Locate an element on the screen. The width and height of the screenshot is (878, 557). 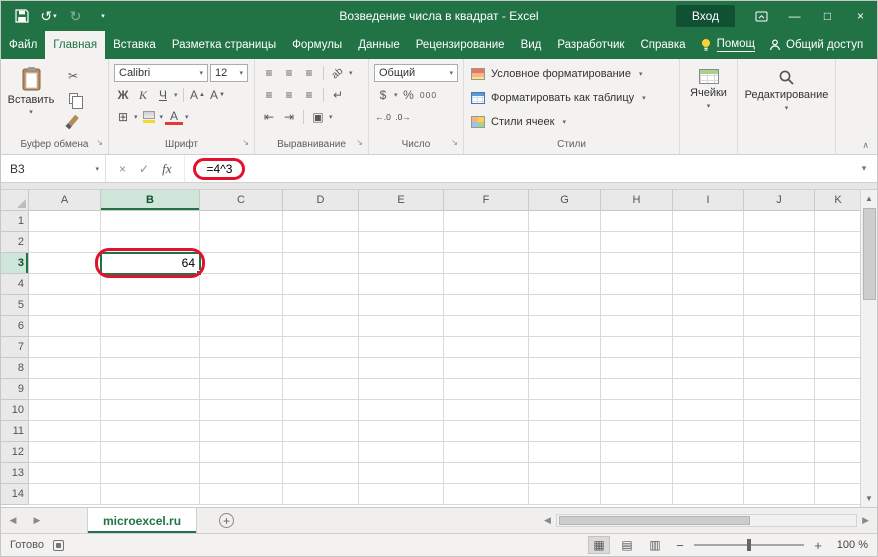
cell-D8 is located at coordinates (321, 368).